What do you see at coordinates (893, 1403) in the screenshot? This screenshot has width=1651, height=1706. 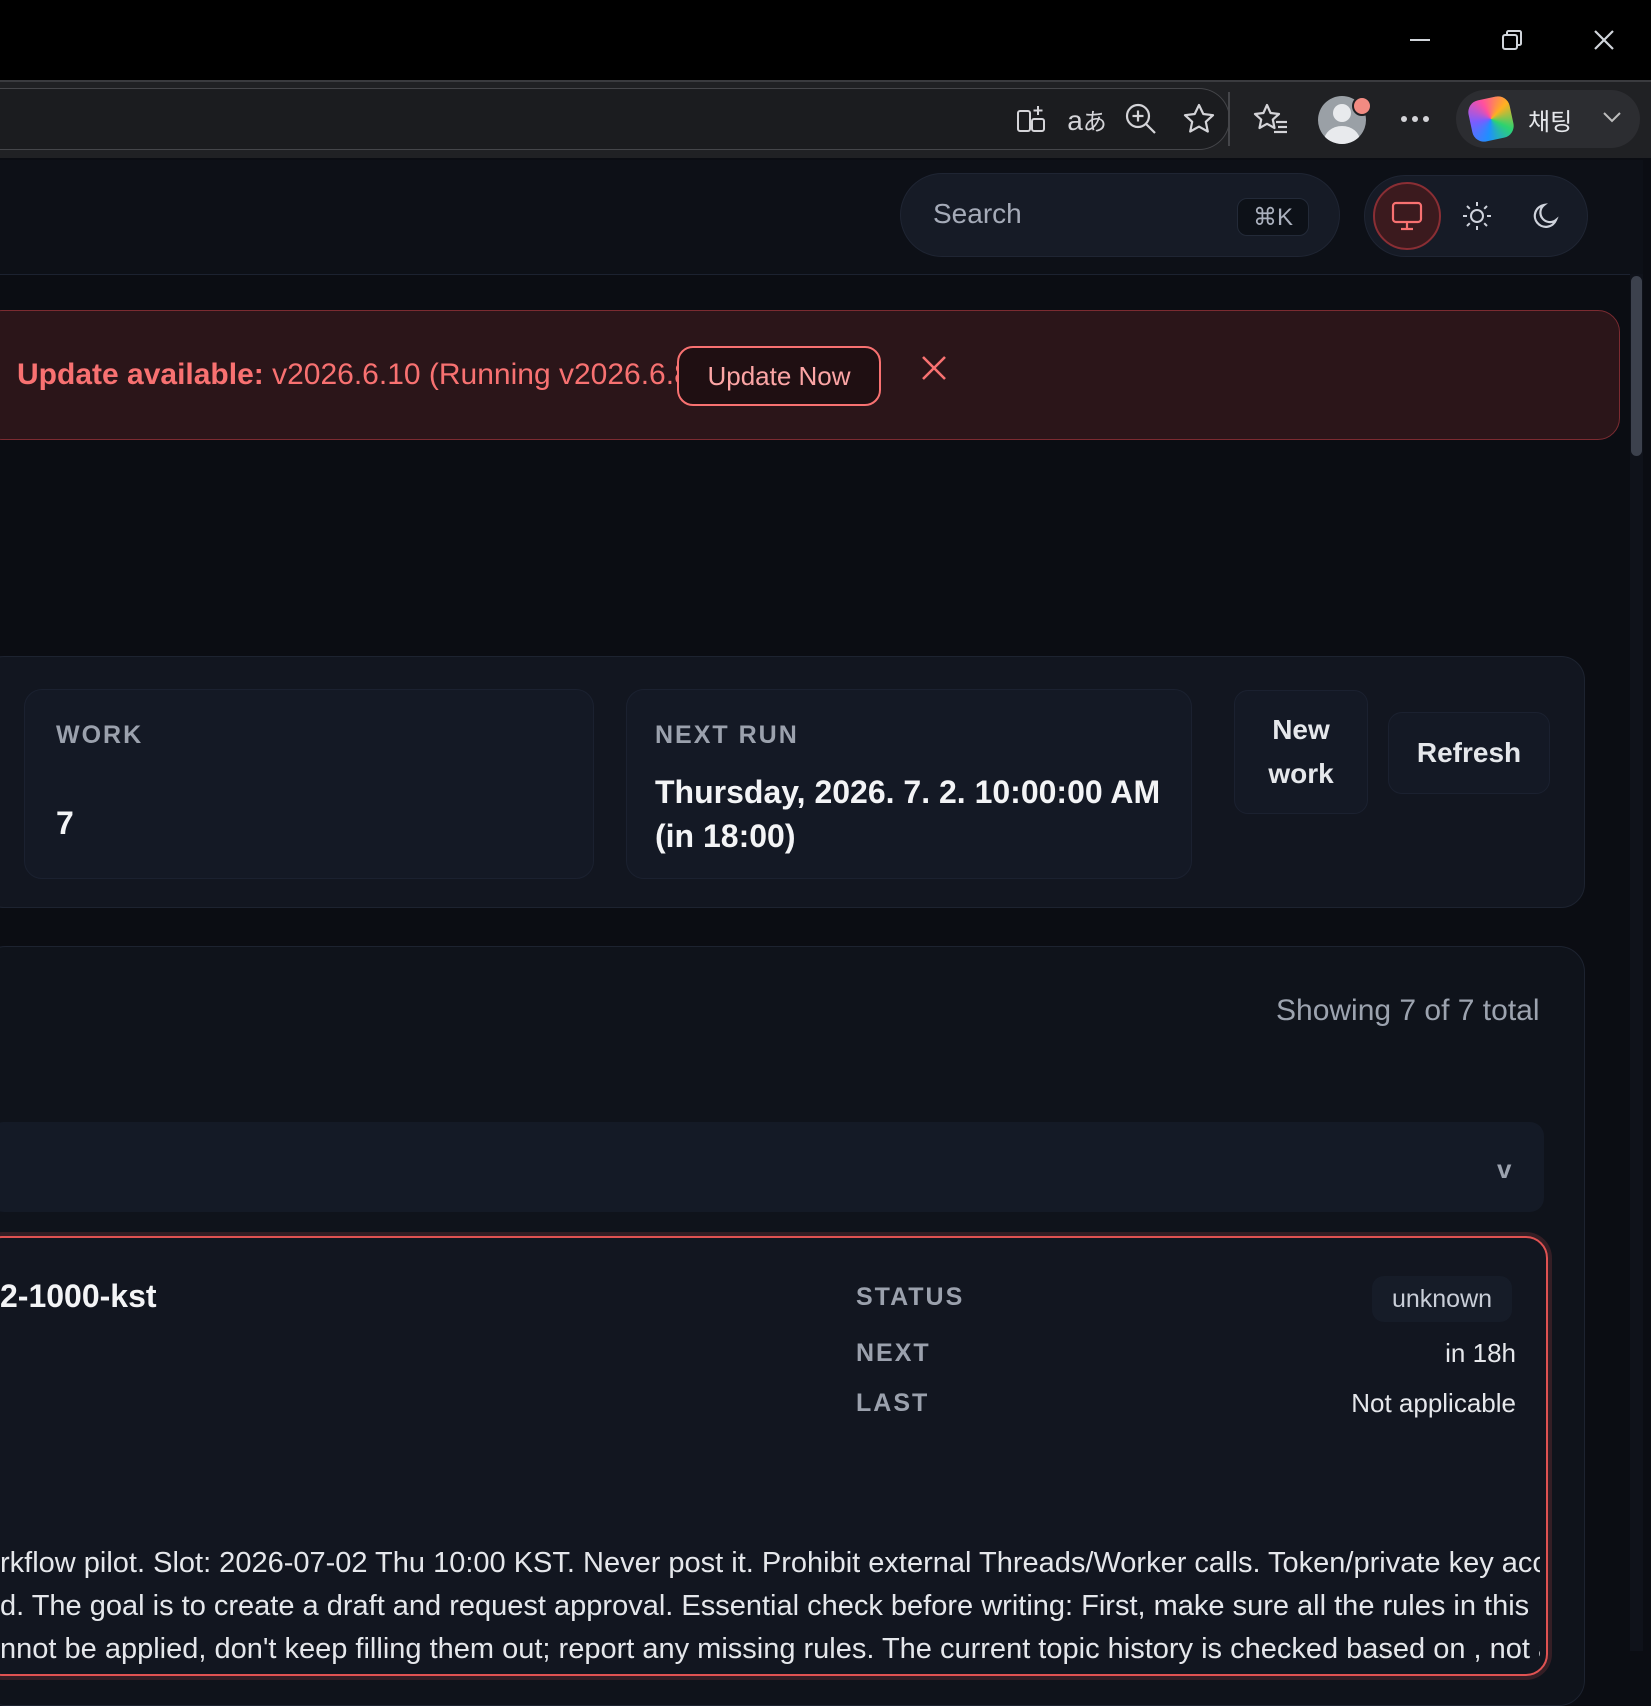 I see `last-label: LAST` at bounding box center [893, 1403].